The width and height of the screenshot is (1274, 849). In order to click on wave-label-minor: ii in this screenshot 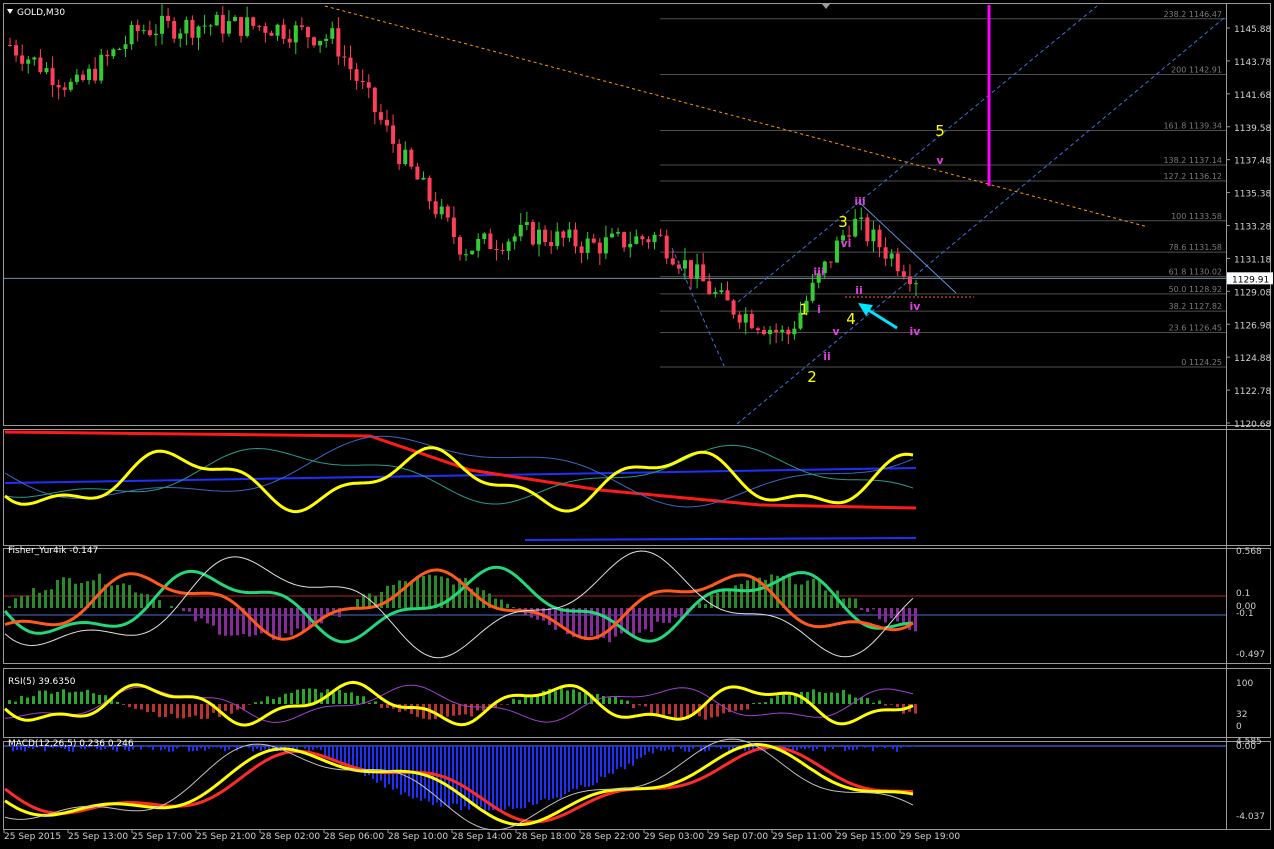, I will do `click(827, 356)`.